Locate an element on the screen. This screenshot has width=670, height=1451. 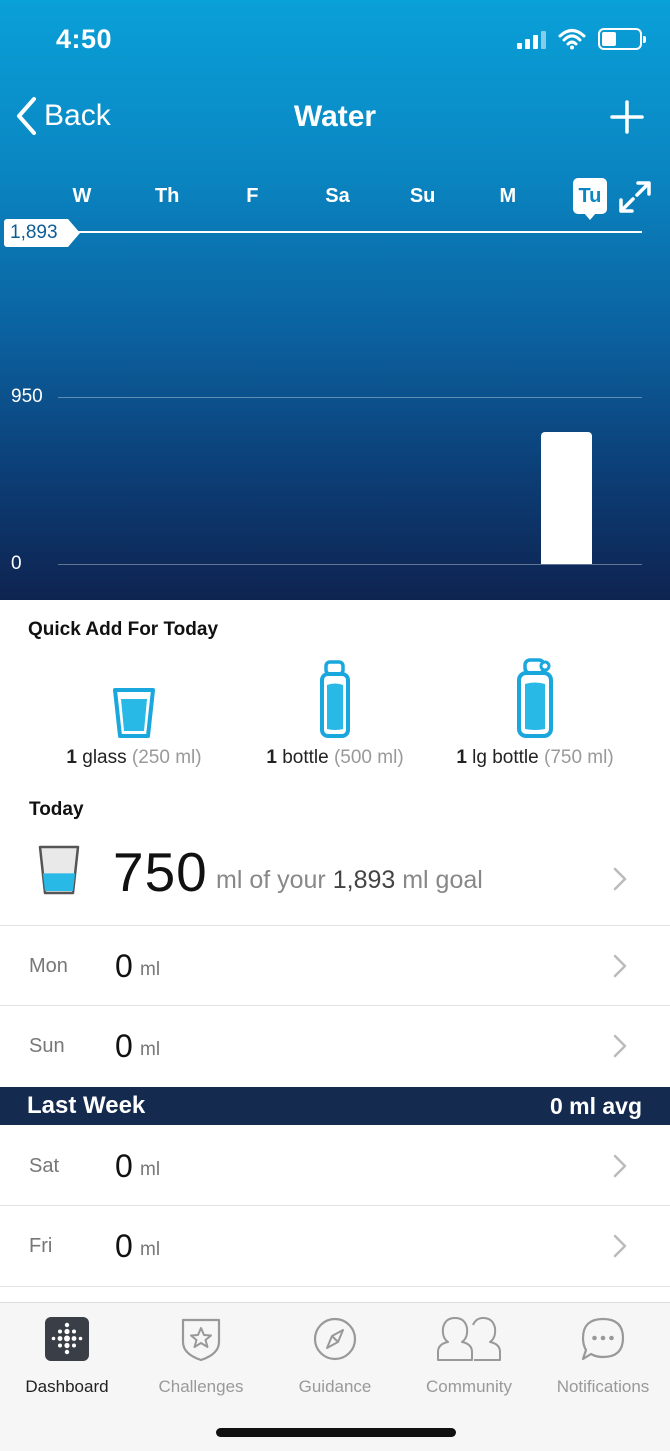
wifi-icon is located at coordinates (572, 39).